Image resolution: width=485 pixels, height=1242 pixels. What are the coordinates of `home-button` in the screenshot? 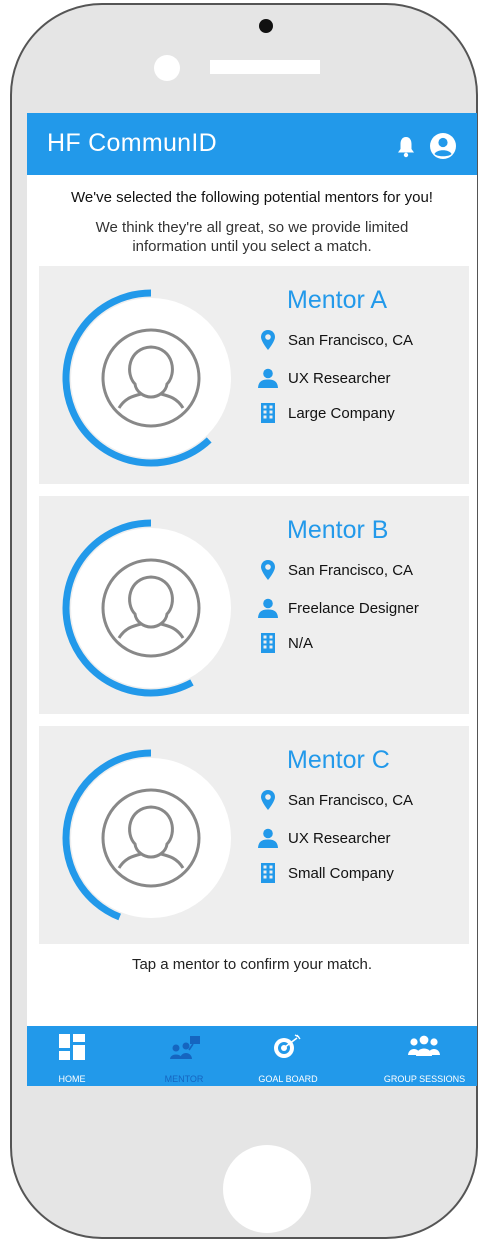 It's located at (267, 1189).